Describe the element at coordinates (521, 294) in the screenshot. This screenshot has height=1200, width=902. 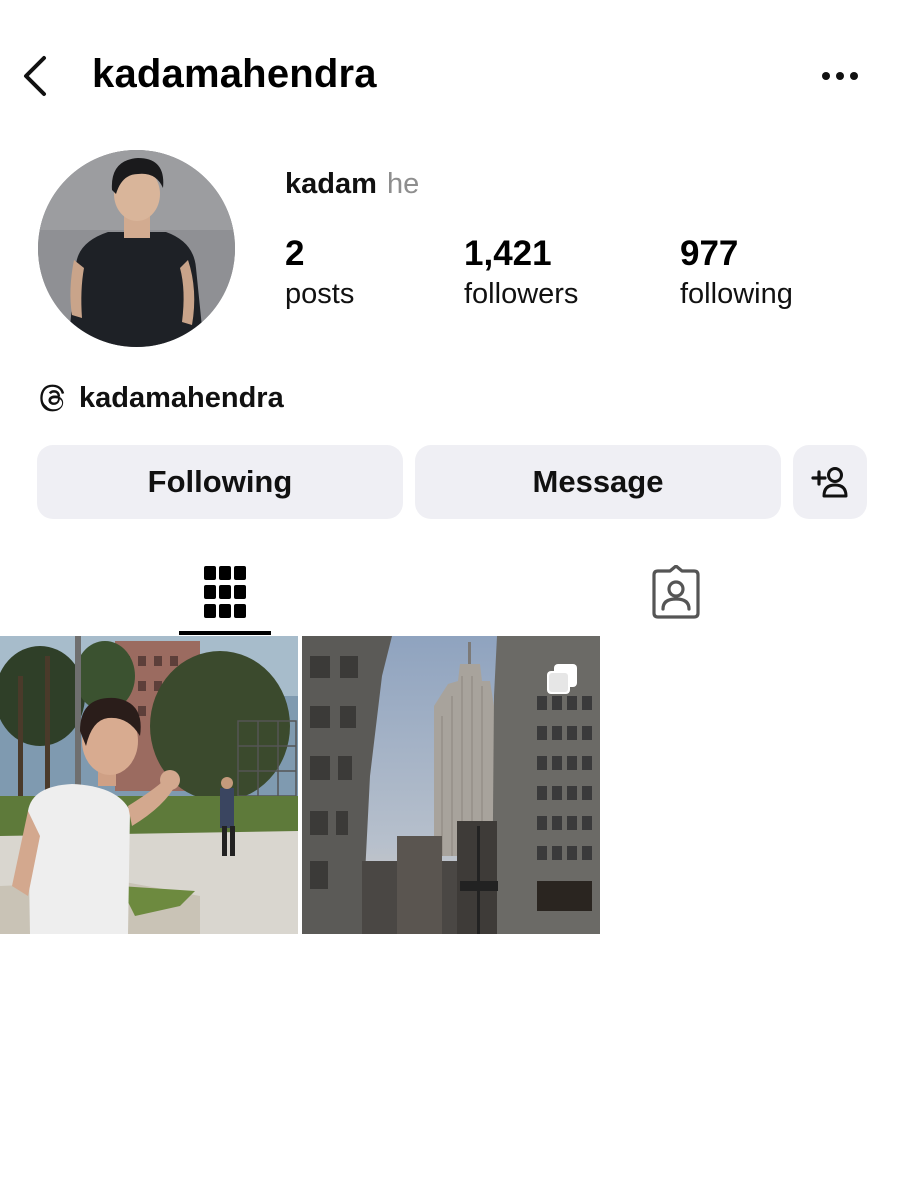
I see `stat-followers-label: followers` at that location.